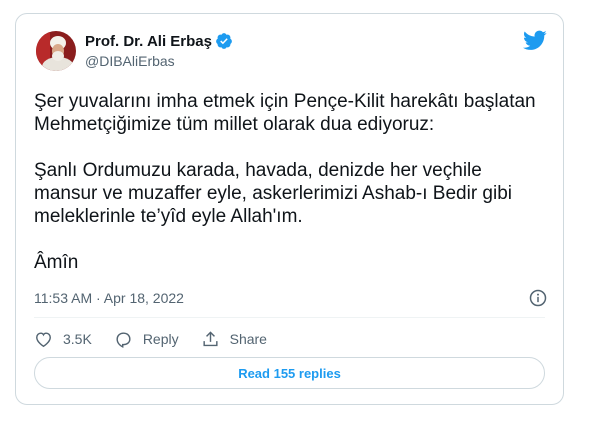 Image resolution: width=591 pixels, height=431 pixels. I want to click on share-label: Share, so click(248, 339).